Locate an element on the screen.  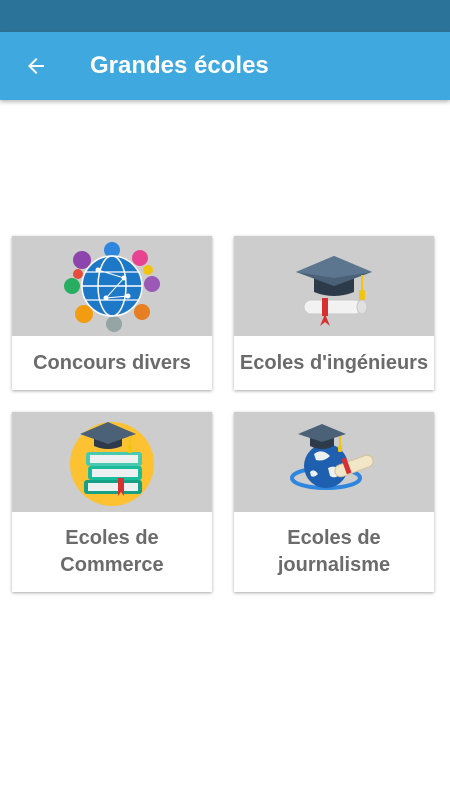
arrow-left-icon is located at coordinates (36, 66).